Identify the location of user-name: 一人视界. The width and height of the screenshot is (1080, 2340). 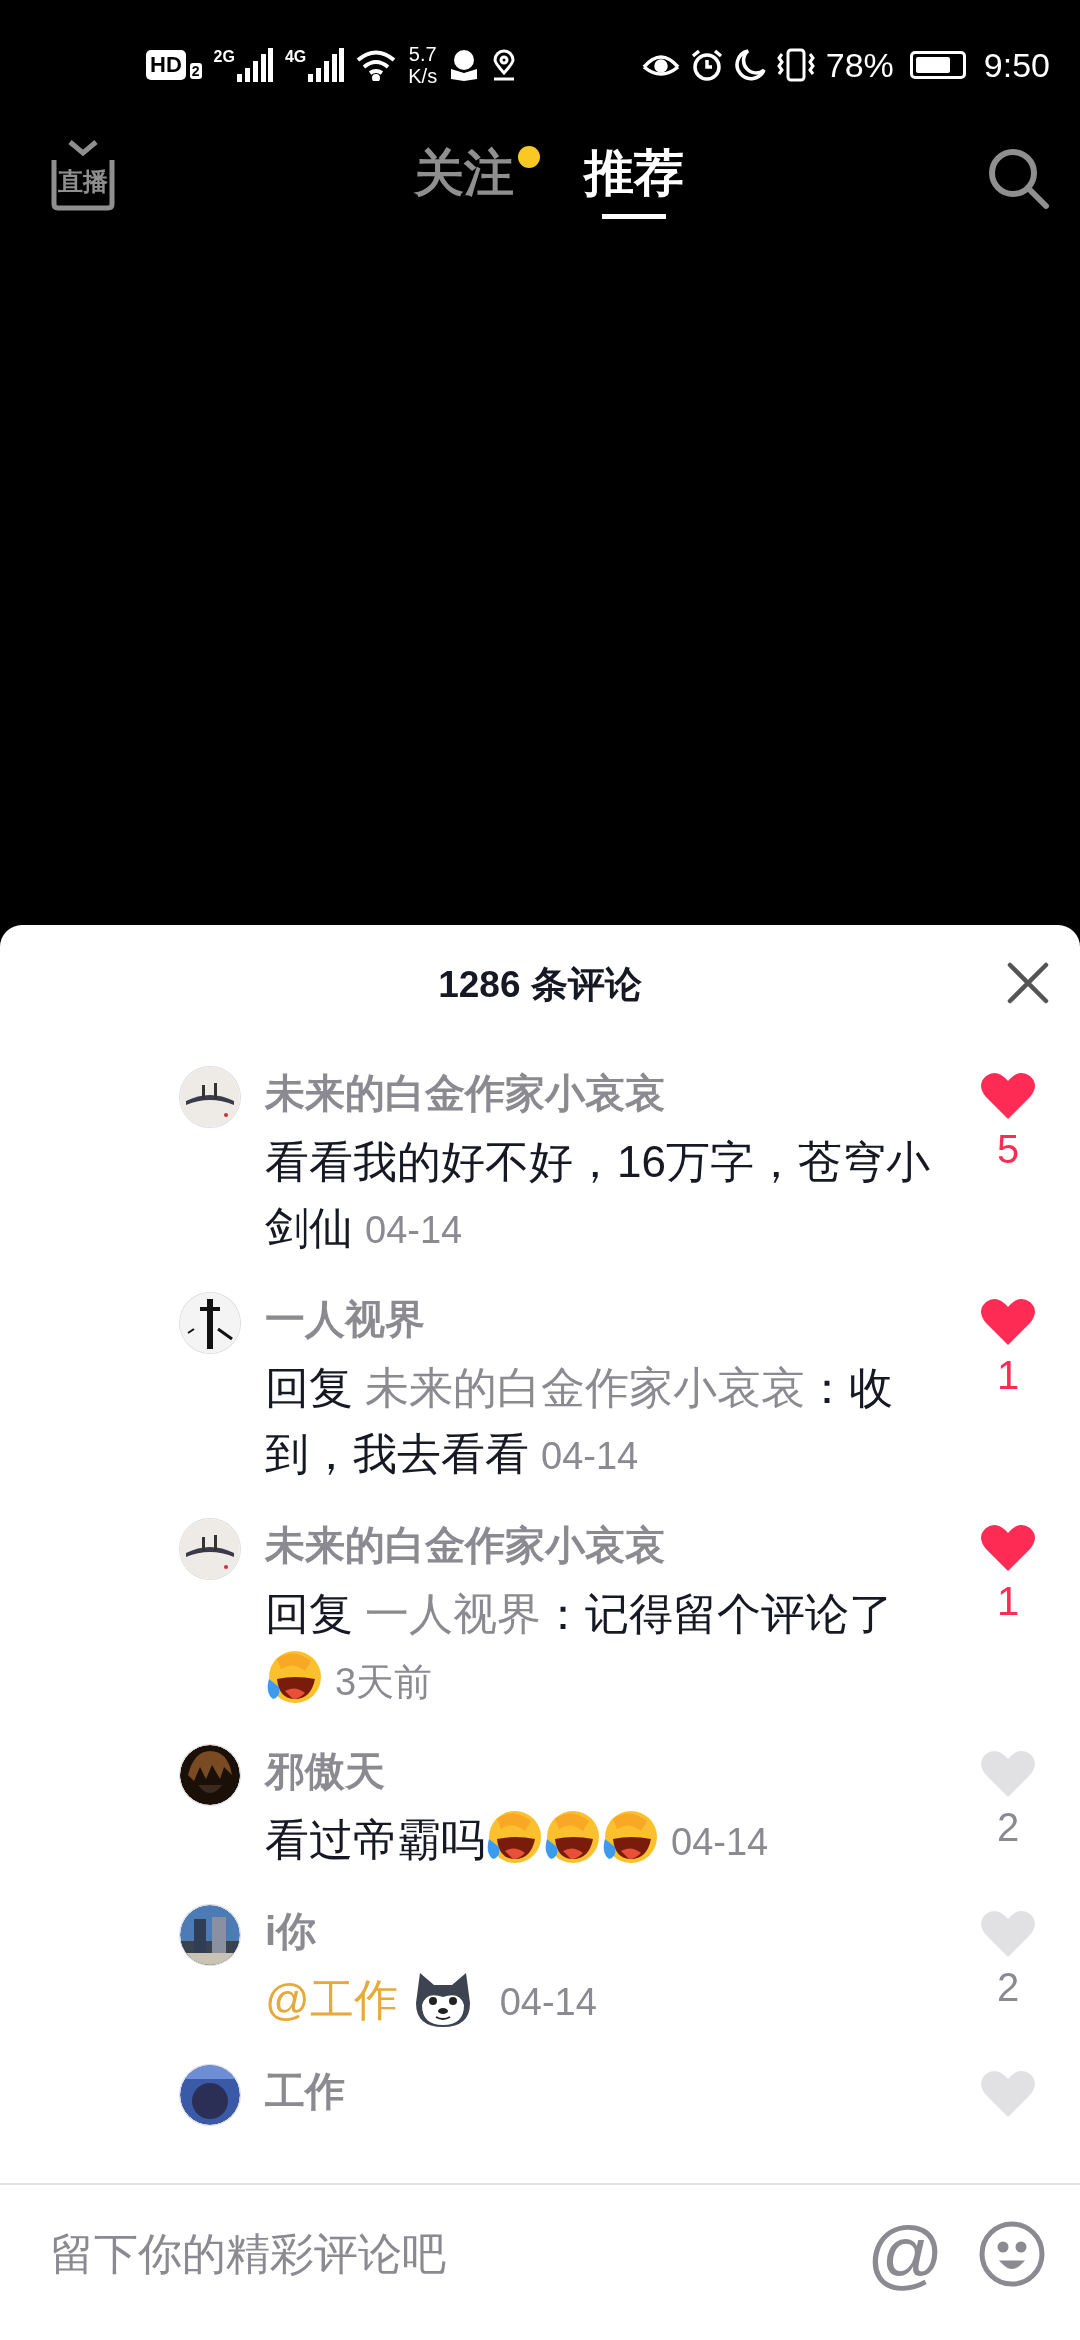
(345, 1319).